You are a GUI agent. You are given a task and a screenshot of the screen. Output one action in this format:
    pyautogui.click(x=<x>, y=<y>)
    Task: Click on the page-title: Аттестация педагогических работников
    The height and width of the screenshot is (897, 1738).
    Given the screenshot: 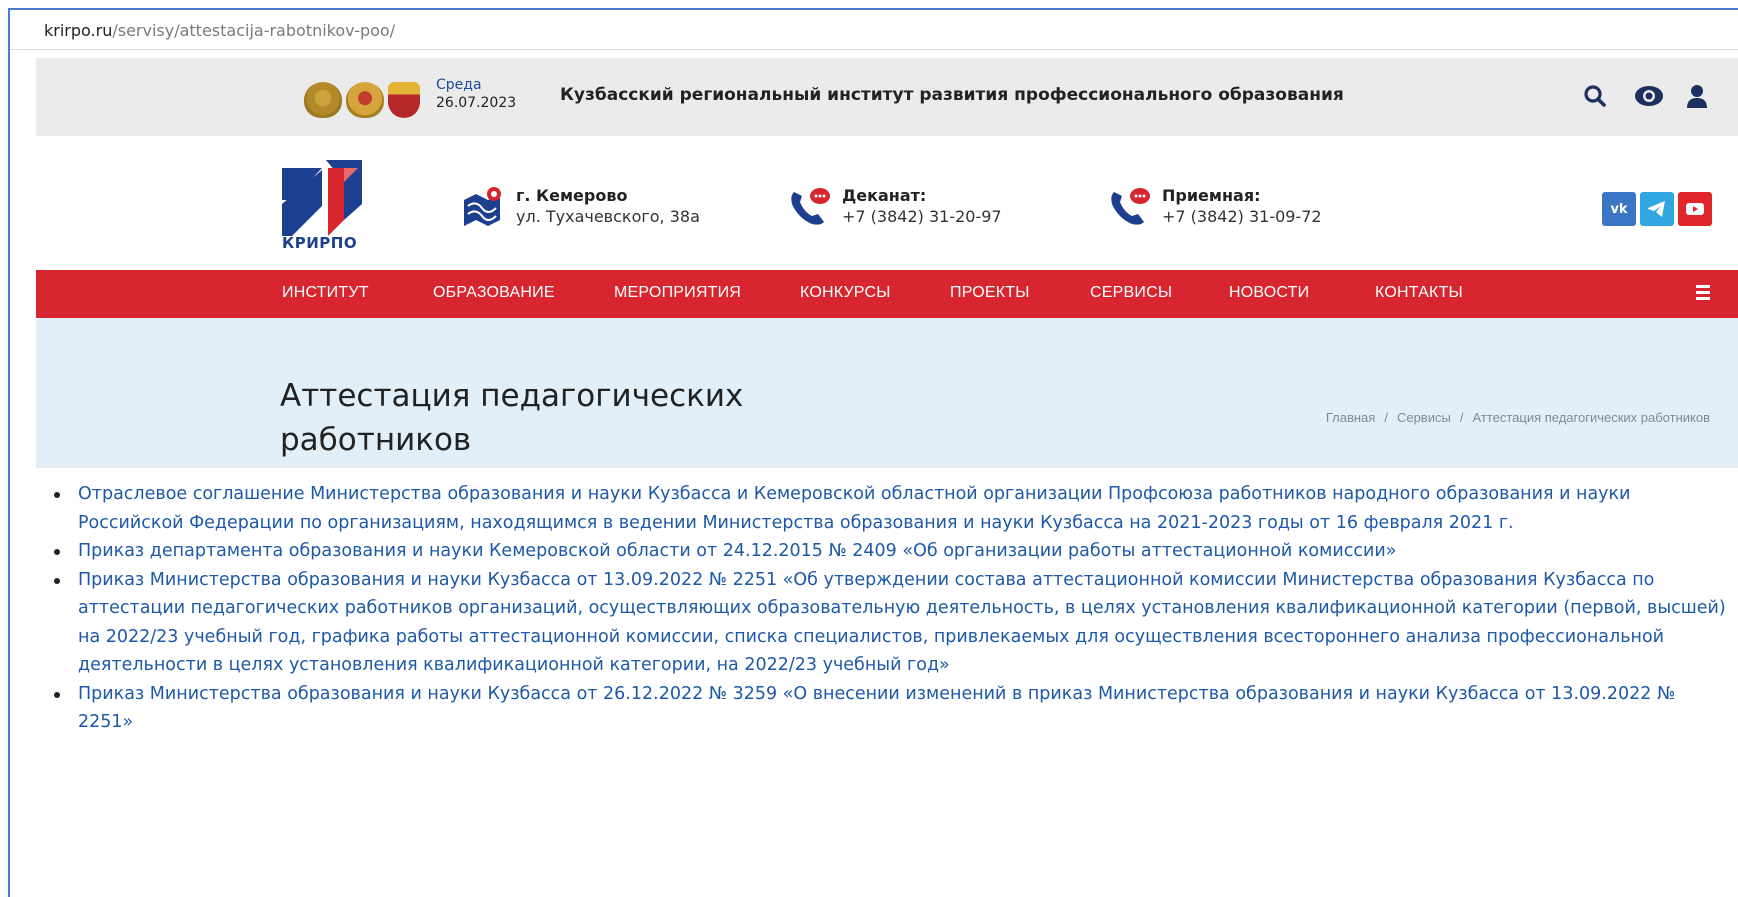 What is the action you would take?
    pyautogui.click(x=512, y=418)
    